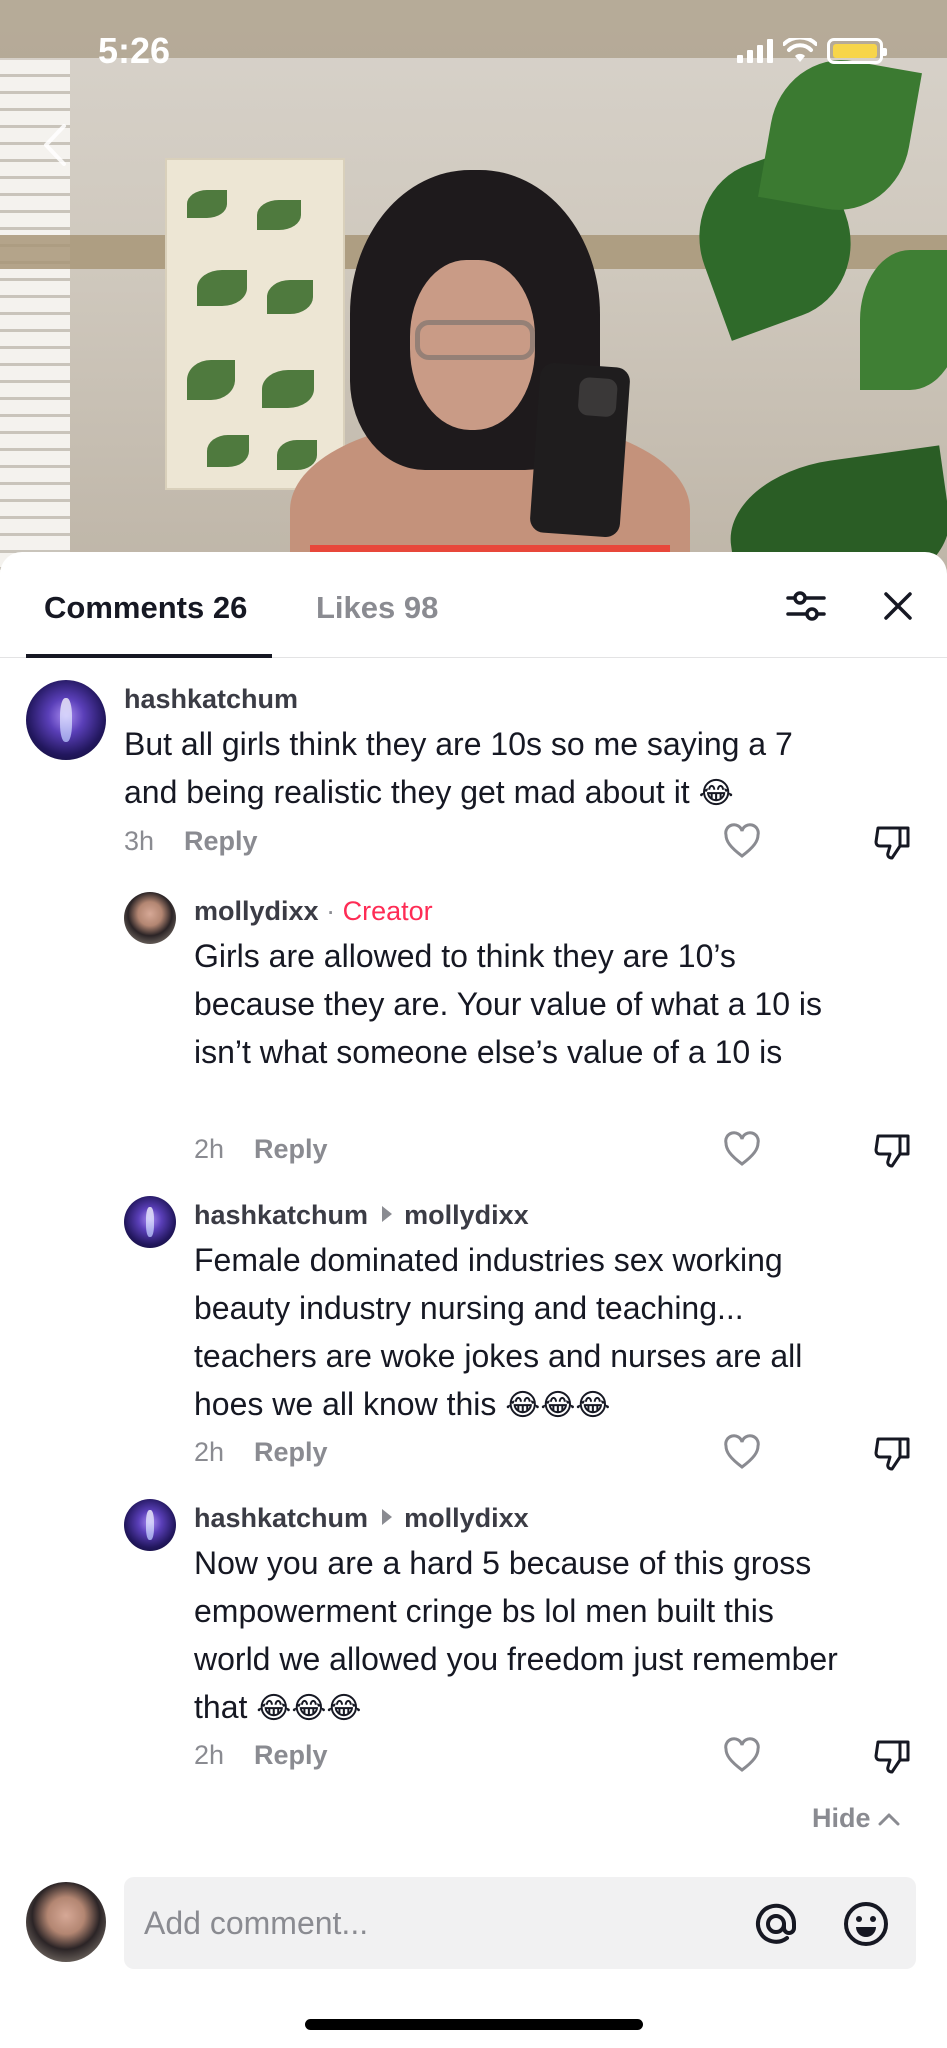 The height and width of the screenshot is (2048, 947). Describe the element at coordinates (898, 606) in the screenshot. I see `close-icon` at that location.